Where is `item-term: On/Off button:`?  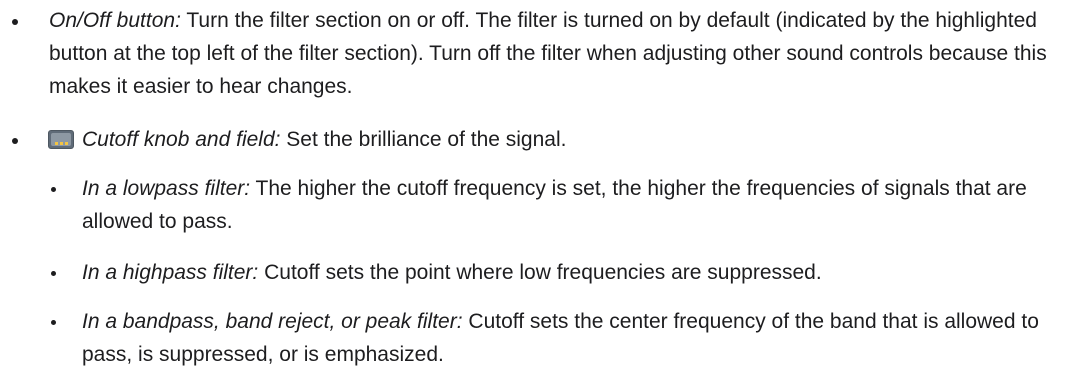 item-term: On/Off button: is located at coordinates (115, 20).